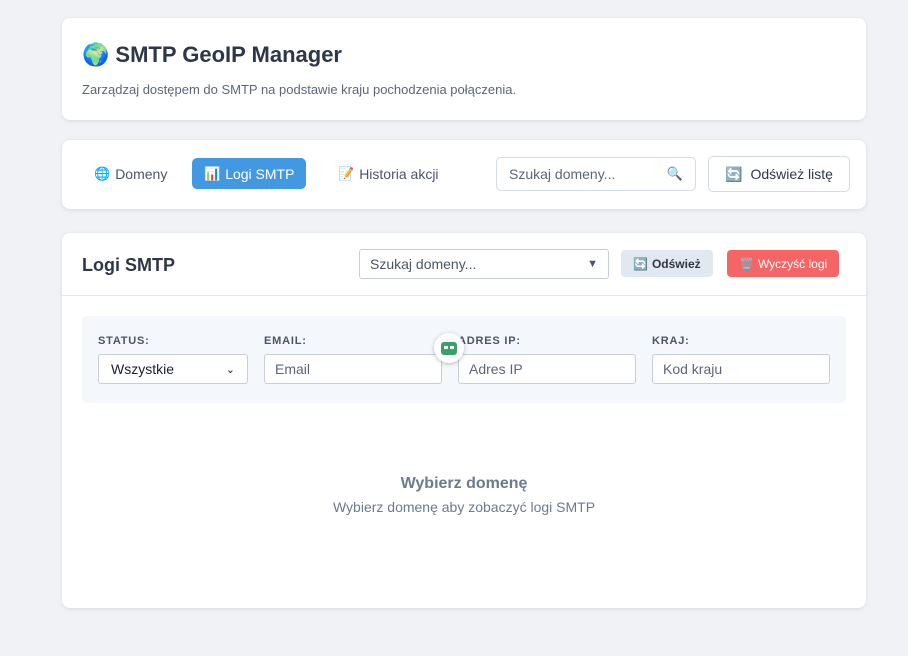 Image resolution: width=908 pixels, height=656 pixels. Describe the element at coordinates (791, 174) in the screenshot. I see `refresh-list-label: Odśwież listę` at that location.